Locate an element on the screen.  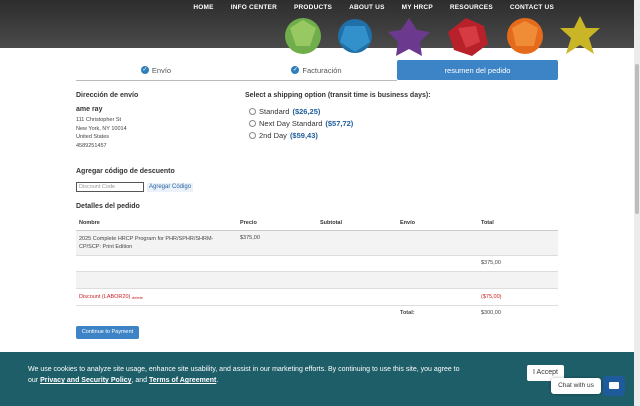
tab-facturacion: ✓ Facturación is located at coordinates (316, 70).